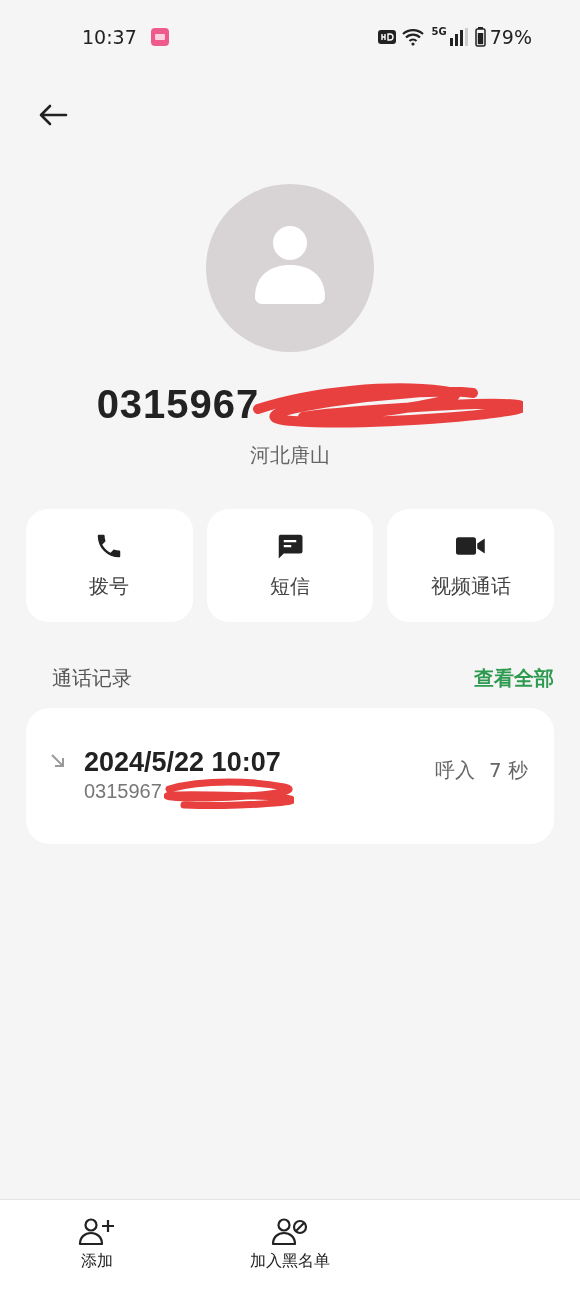 The width and height of the screenshot is (580, 1289). I want to click on phone-number: 0315967, so click(178, 404).